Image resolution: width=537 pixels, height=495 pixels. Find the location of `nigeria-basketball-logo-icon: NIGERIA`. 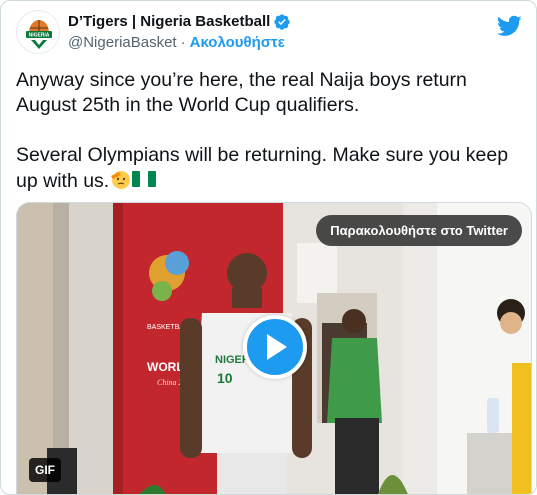

nigeria-basketball-logo-icon: NIGERIA is located at coordinates (38, 32).